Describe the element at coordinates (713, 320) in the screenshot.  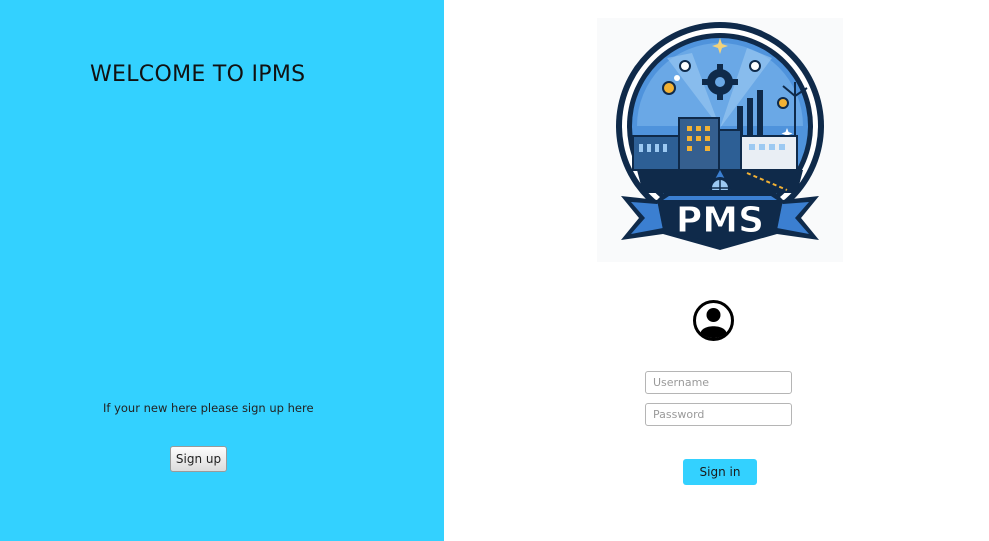
I see `user-avatar-icon` at that location.